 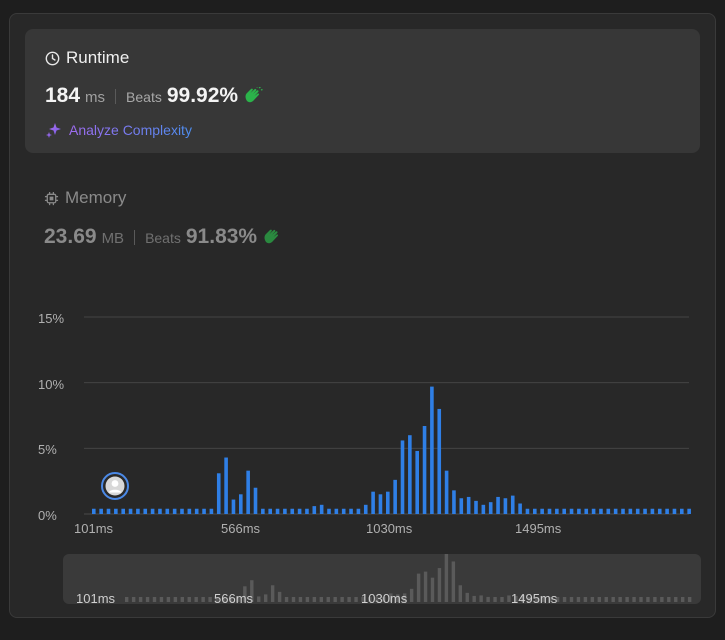 What do you see at coordinates (115, 486) in the screenshot?
I see `current-submission-marker` at bounding box center [115, 486].